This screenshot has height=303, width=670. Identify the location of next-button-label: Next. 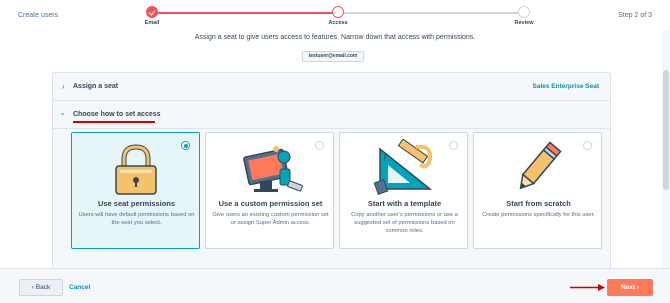
(628, 287).